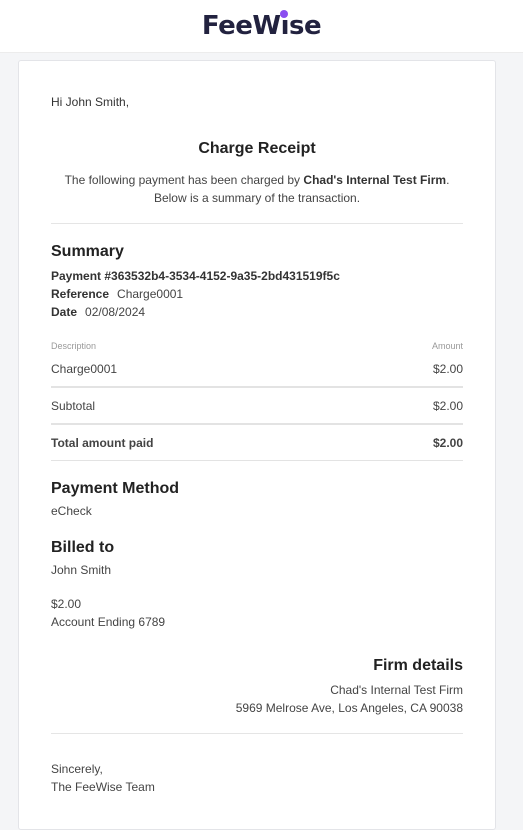 This screenshot has height=830, width=523. I want to click on reference-label: Reference, so click(80, 294).